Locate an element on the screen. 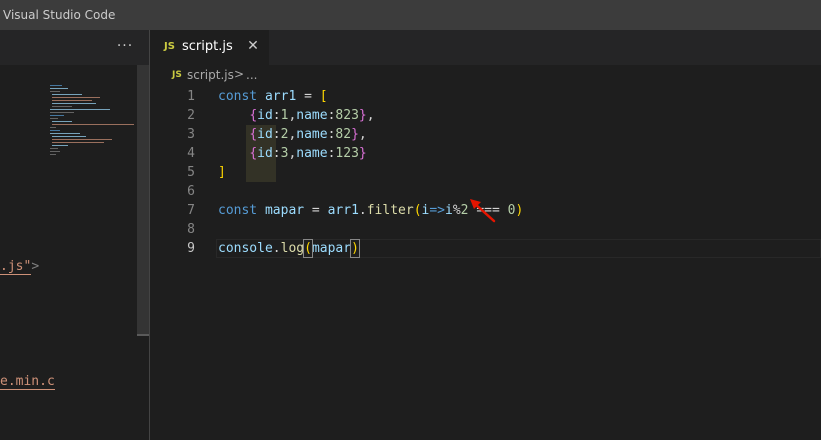  left-tab-bar: ··· is located at coordinates (75, 47).